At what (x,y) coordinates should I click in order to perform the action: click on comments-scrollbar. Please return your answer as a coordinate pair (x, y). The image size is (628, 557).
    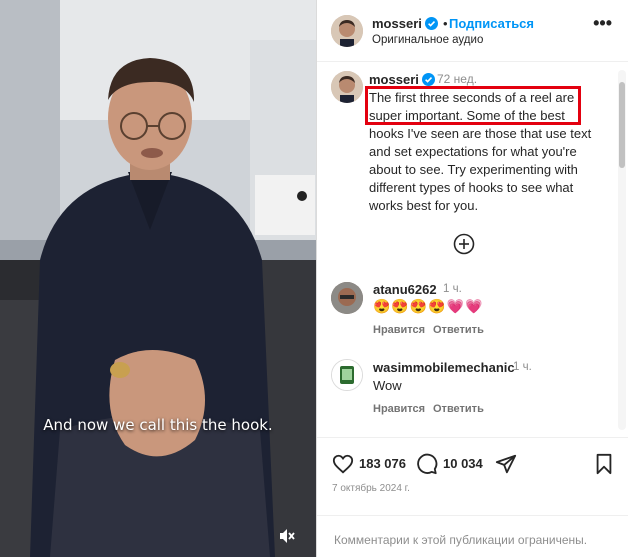
    Looking at the image, I should click on (622, 250).